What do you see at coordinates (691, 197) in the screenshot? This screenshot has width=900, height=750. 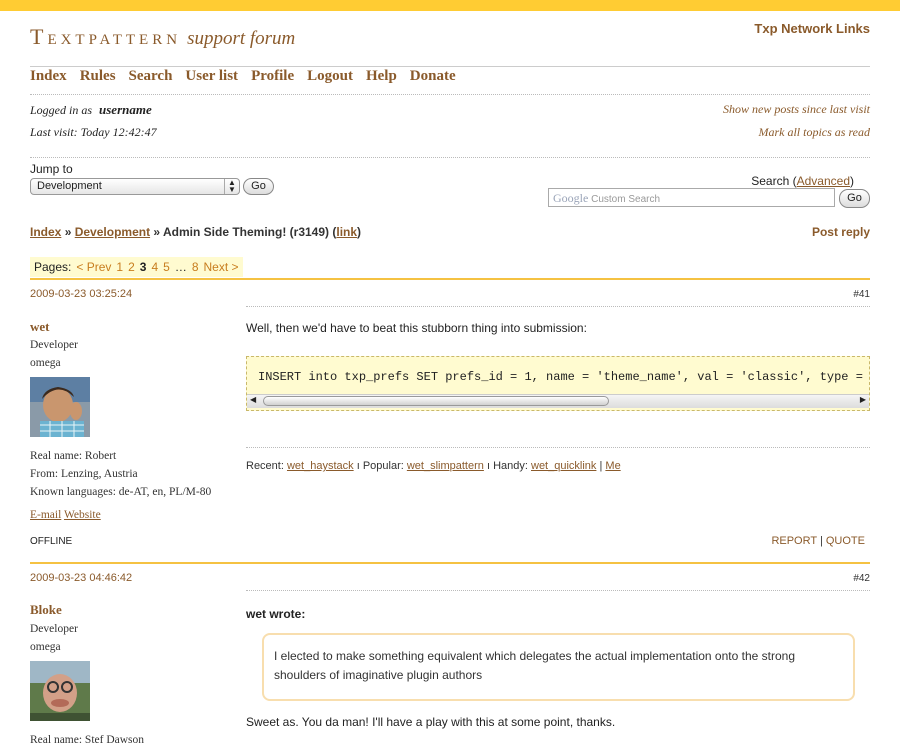 I see `search-input: Google Custom Search` at bounding box center [691, 197].